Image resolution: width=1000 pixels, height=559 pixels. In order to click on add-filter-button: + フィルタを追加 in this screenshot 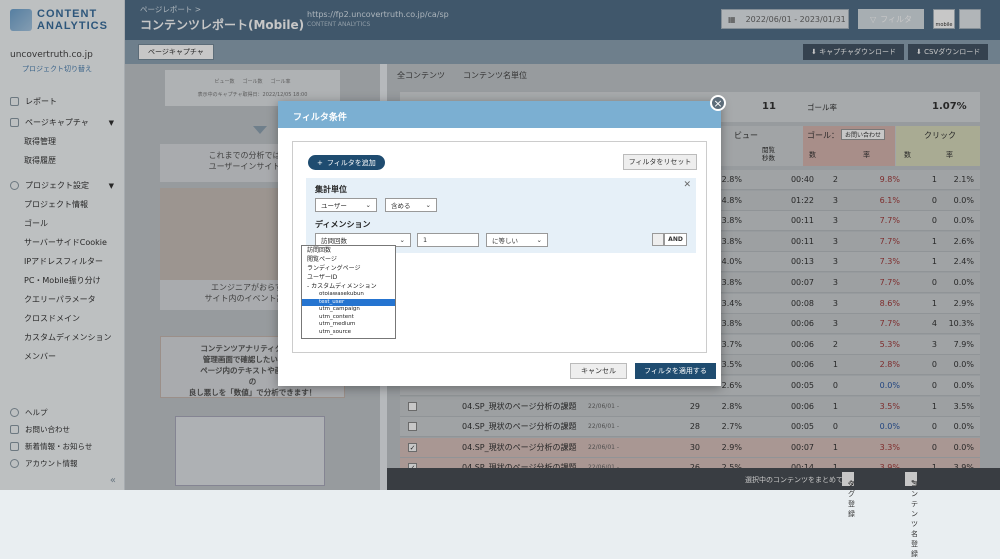, I will do `click(346, 162)`.